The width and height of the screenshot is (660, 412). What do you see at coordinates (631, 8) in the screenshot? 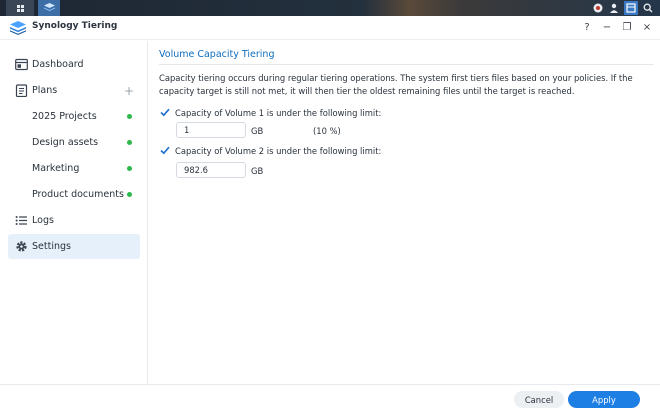
I see `widgets-icon` at bounding box center [631, 8].